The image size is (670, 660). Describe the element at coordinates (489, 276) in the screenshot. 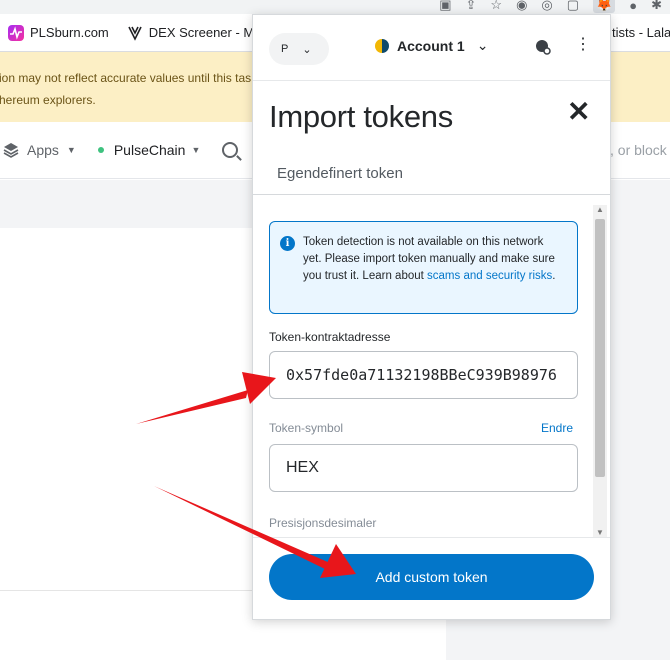

I see `scams-link: scams and security risks` at that location.